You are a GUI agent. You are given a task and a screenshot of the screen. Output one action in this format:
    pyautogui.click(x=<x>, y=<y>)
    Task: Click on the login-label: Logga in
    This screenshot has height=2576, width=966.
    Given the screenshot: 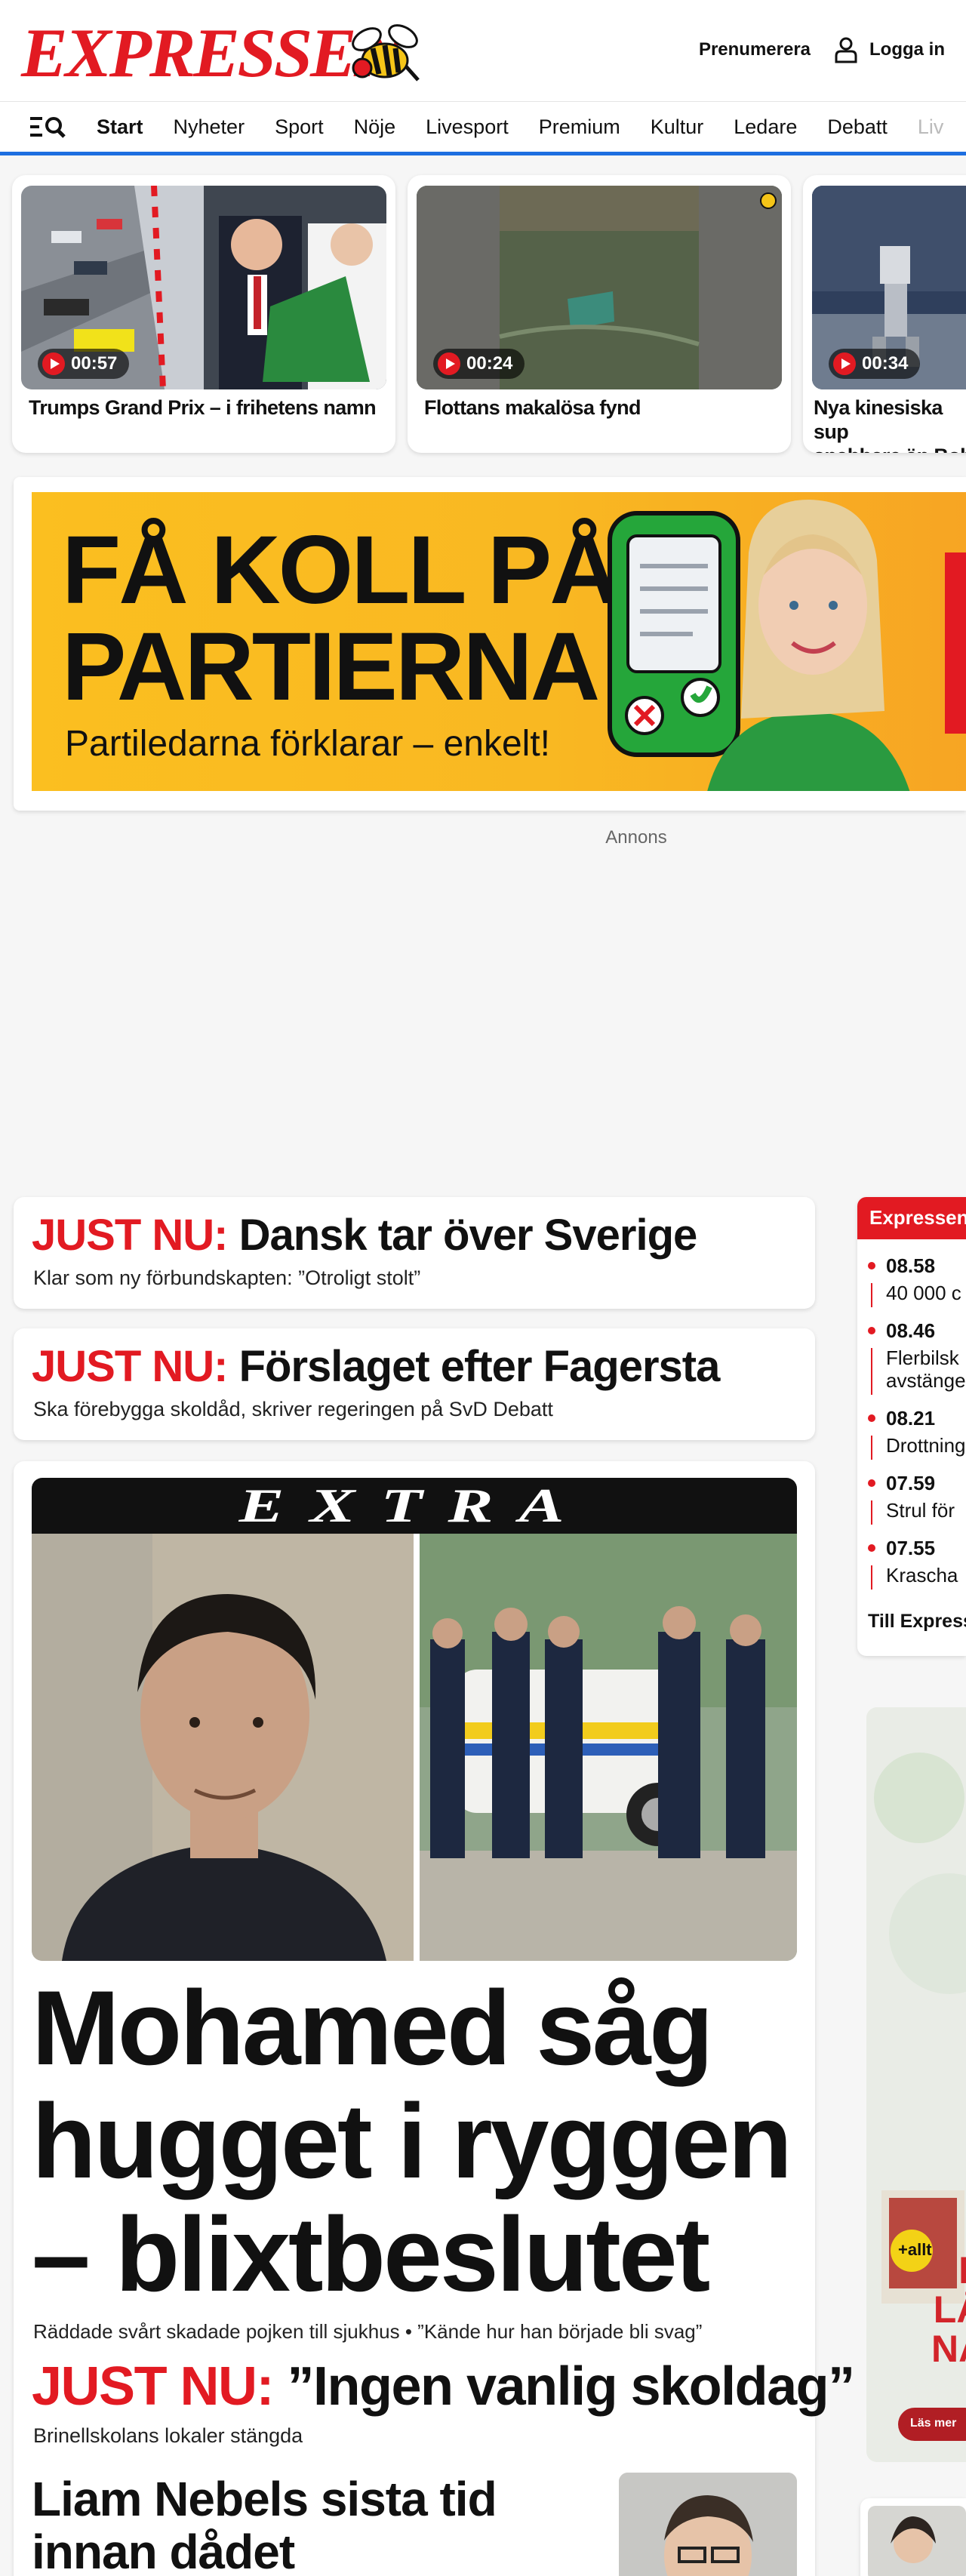 What is the action you would take?
    pyautogui.click(x=907, y=49)
    